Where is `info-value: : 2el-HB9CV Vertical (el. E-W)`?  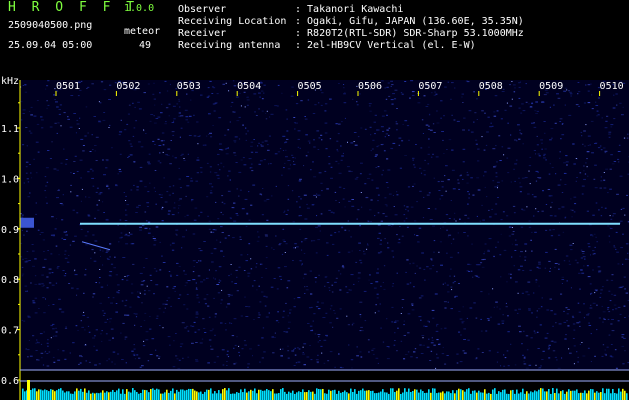 info-value: : 2el-HB9CV Vertical (el. E-W) is located at coordinates (385, 45).